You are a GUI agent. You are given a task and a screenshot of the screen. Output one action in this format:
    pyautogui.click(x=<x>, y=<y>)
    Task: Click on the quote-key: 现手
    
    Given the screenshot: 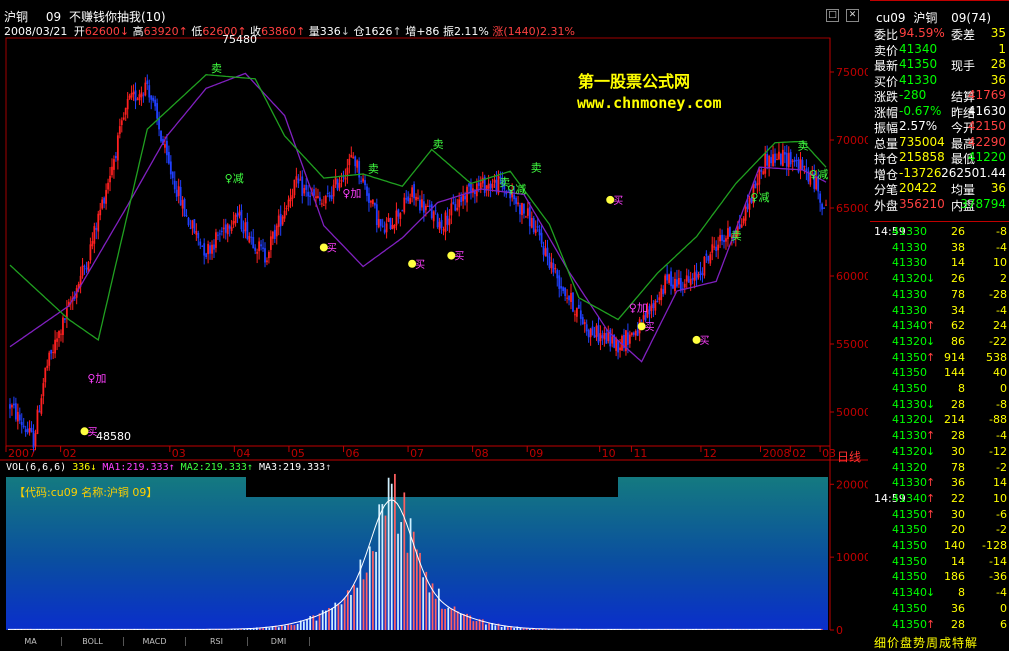 What is the action you would take?
    pyautogui.click(x=963, y=65)
    